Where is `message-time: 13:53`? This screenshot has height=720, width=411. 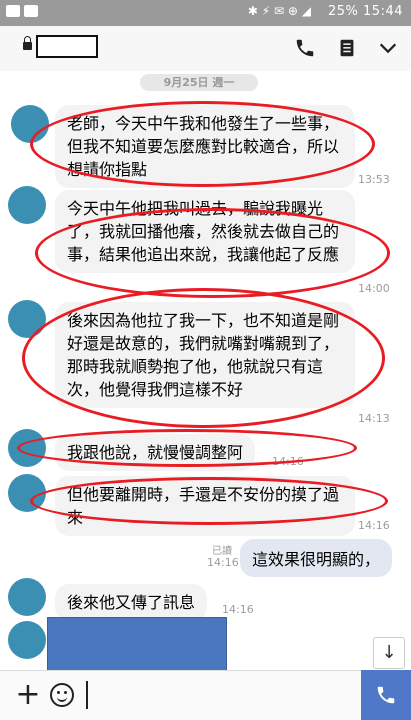
message-time: 13:53 is located at coordinates (374, 179).